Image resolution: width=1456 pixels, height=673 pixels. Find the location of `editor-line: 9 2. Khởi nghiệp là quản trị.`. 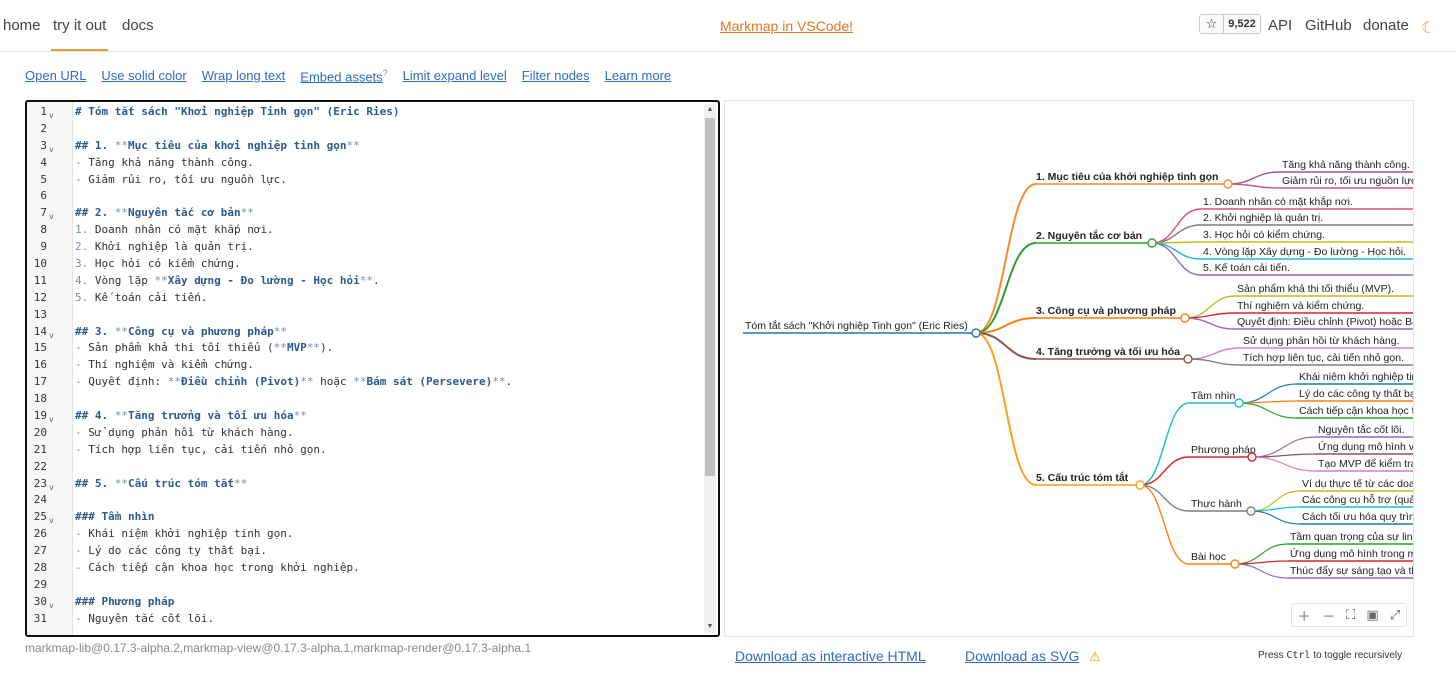

editor-line: 9 2. Khởi nghiệp là quản trị. is located at coordinates (367, 247).